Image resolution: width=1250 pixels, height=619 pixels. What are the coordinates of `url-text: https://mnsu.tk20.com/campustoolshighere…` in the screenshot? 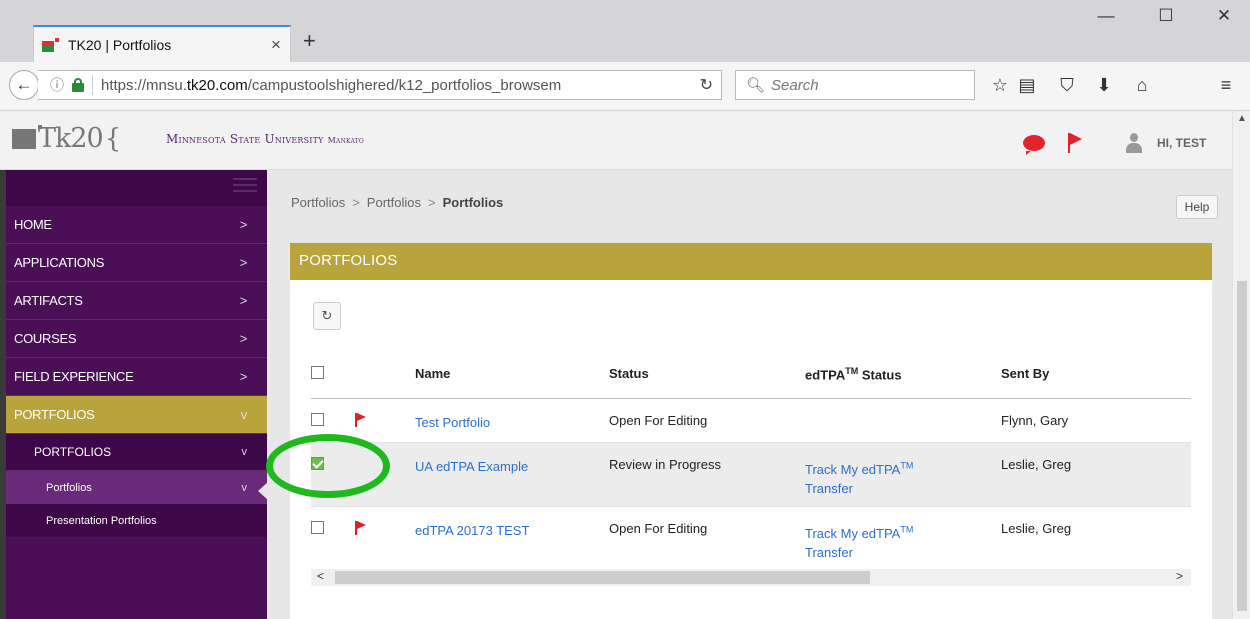 It's located at (381, 85).